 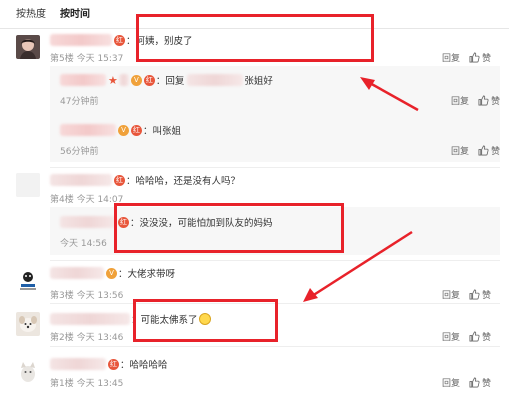 I want to click on comment-meta: 第3楼 今天 13:56, so click(x=87, y=296).